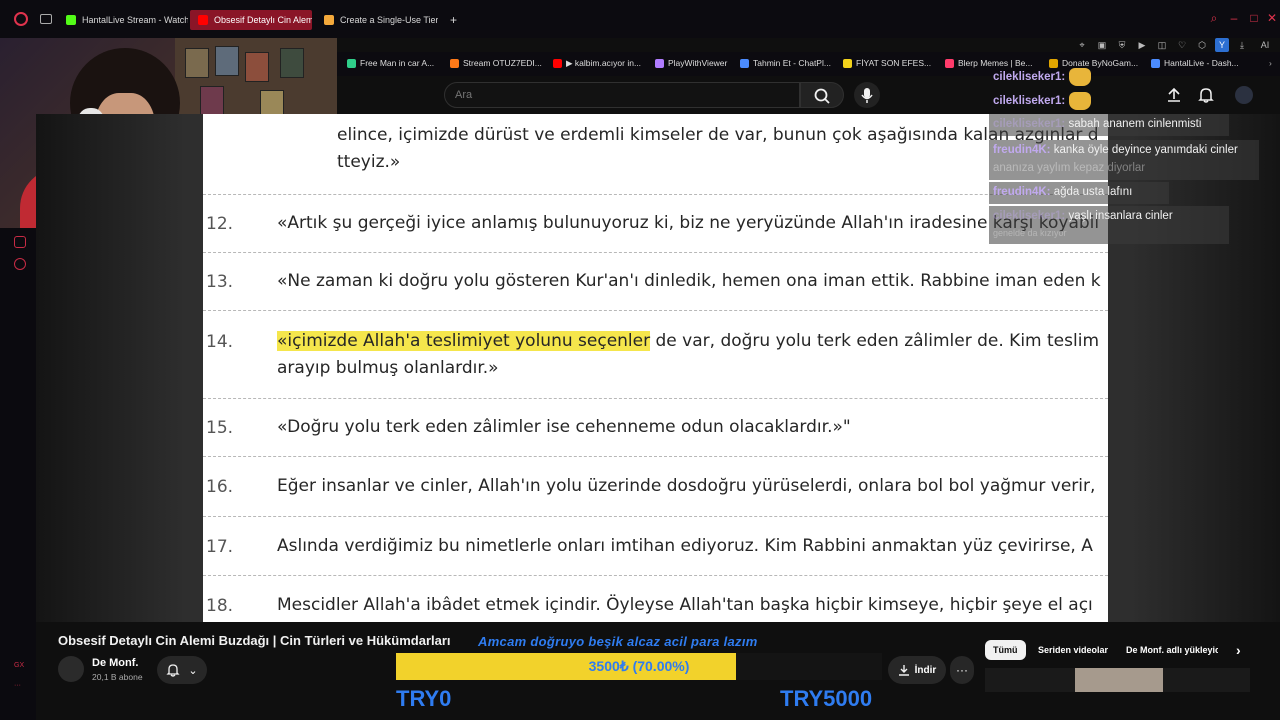 This screenshot has width=1280, height=720. Describe the element at coordinates (20, 242) in the screenshot. I see `sidebar-app-icon` at that location.